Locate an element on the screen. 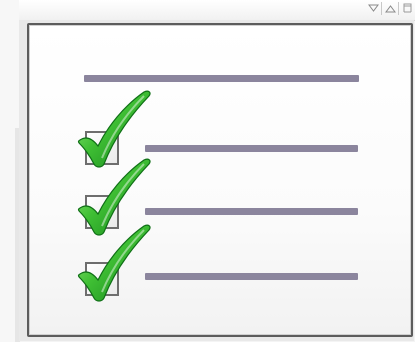 Image resolution: width=415 pixels, height=342 pixels. menu-up-button is located at coordinates (389, 8).